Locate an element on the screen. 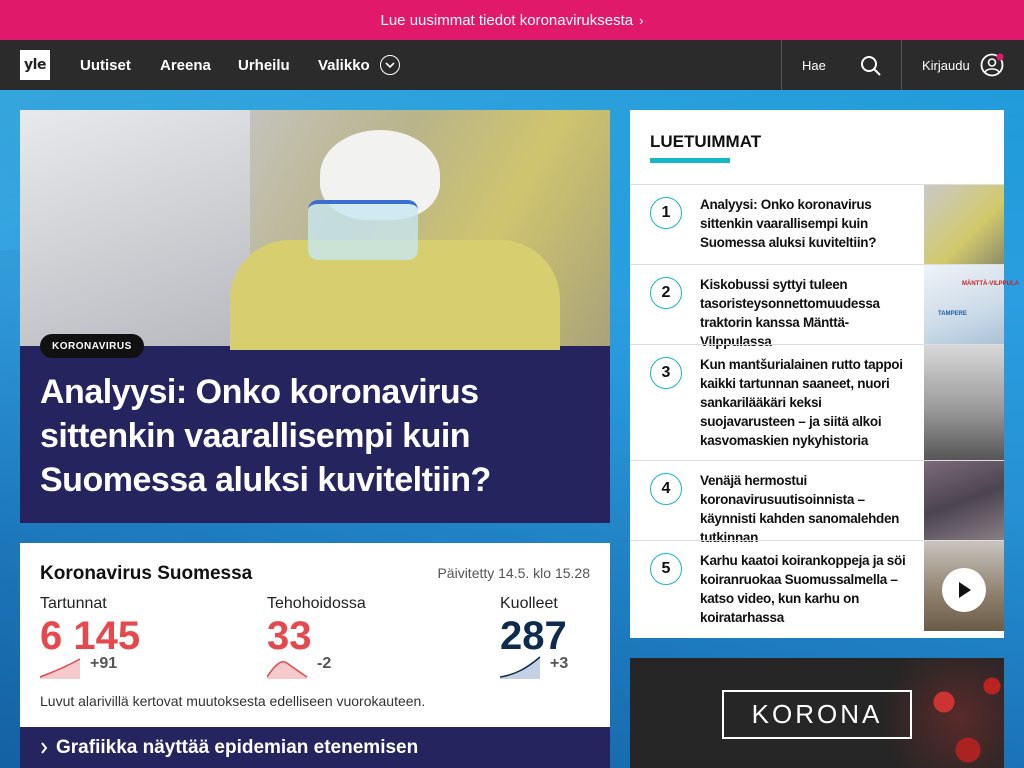 The height and width of the screenshot is (768, 1024). korona-promo: KORONA is located at coordinates (817, 713).